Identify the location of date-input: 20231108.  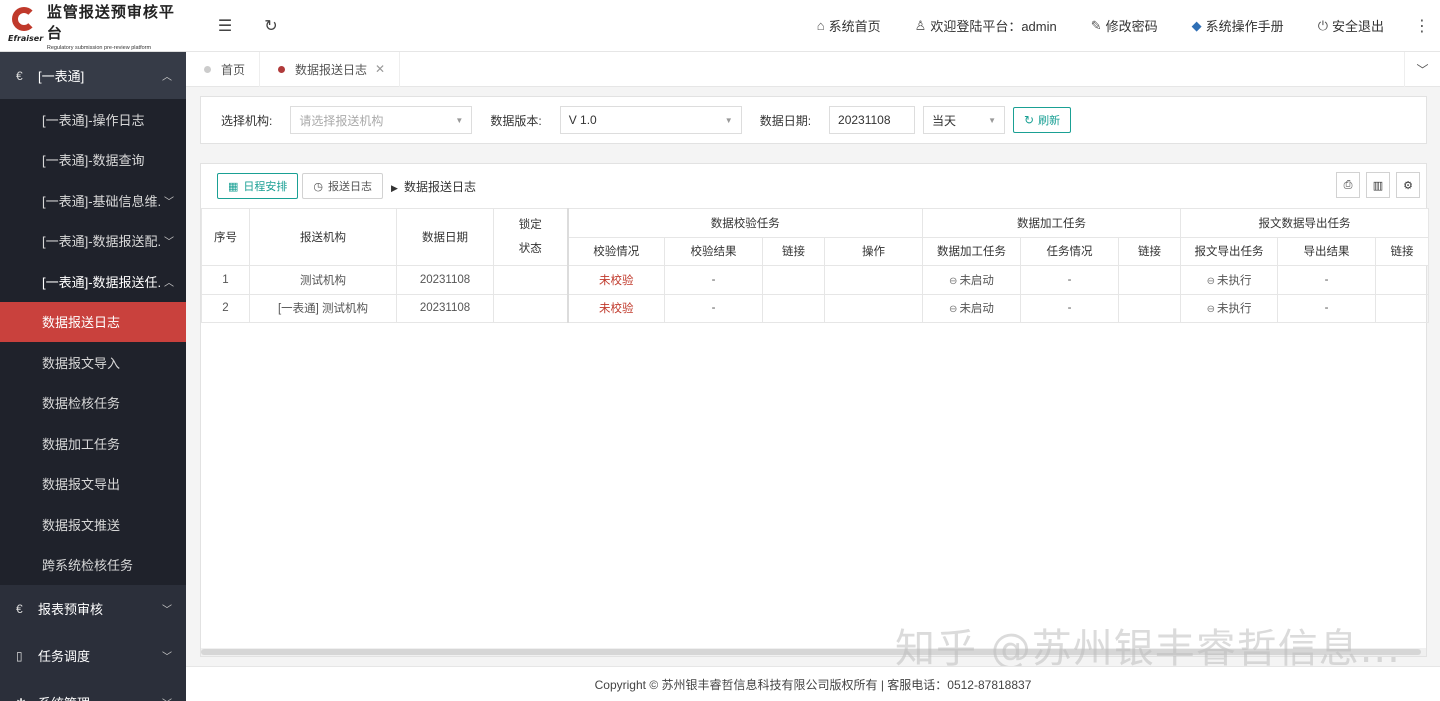
(872, 120).